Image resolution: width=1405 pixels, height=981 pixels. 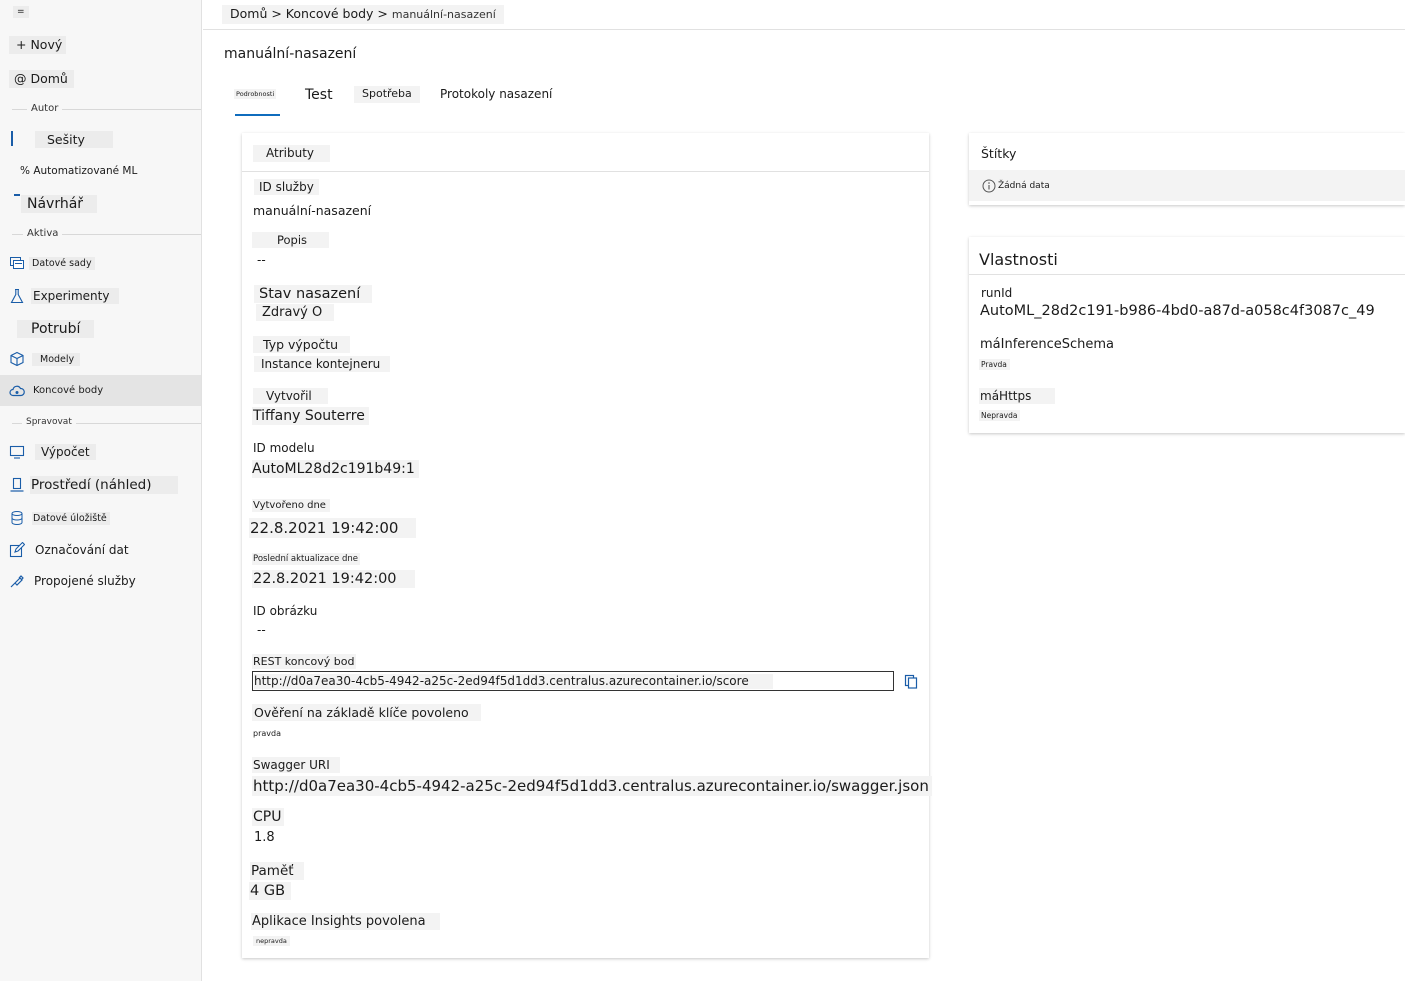 I want to click on compute-type-label: Typ výpočtu, so click(x=302, y=344).